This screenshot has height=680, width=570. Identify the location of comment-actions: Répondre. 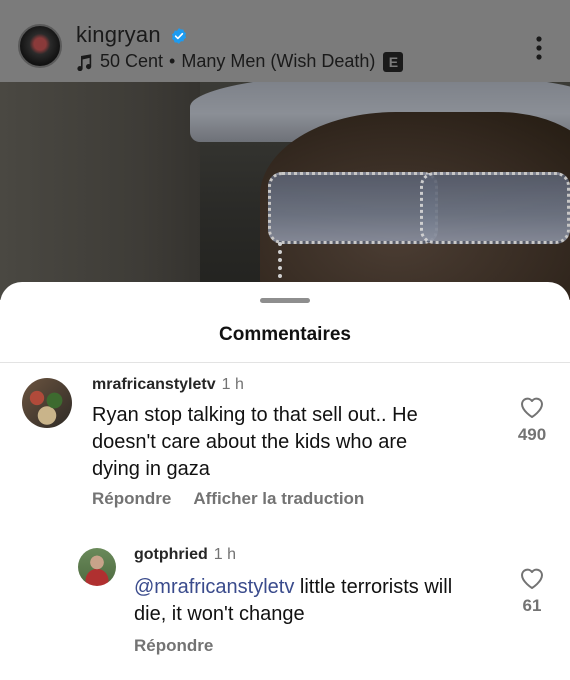
(173, 646).